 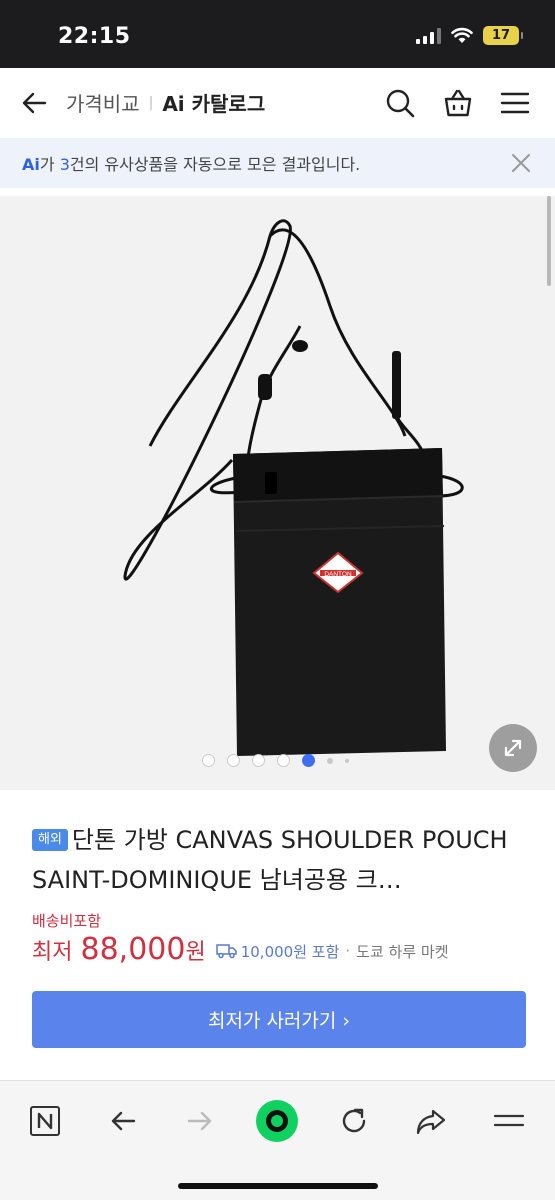 What do you see at coordinates (277, 103) in the screenshot?
I see `header: 가격비교 | Ai 카탈로그` at bounding box center [277, 103].